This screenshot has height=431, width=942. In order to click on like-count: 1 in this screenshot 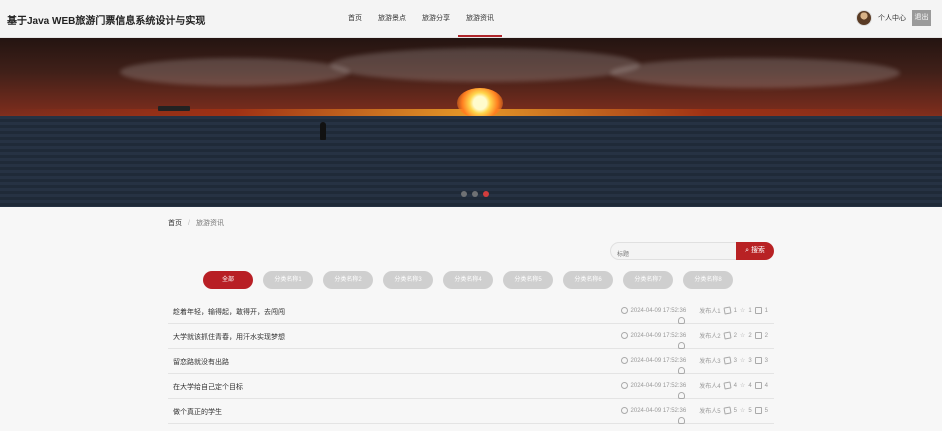, I will do `click(735, 310)`.